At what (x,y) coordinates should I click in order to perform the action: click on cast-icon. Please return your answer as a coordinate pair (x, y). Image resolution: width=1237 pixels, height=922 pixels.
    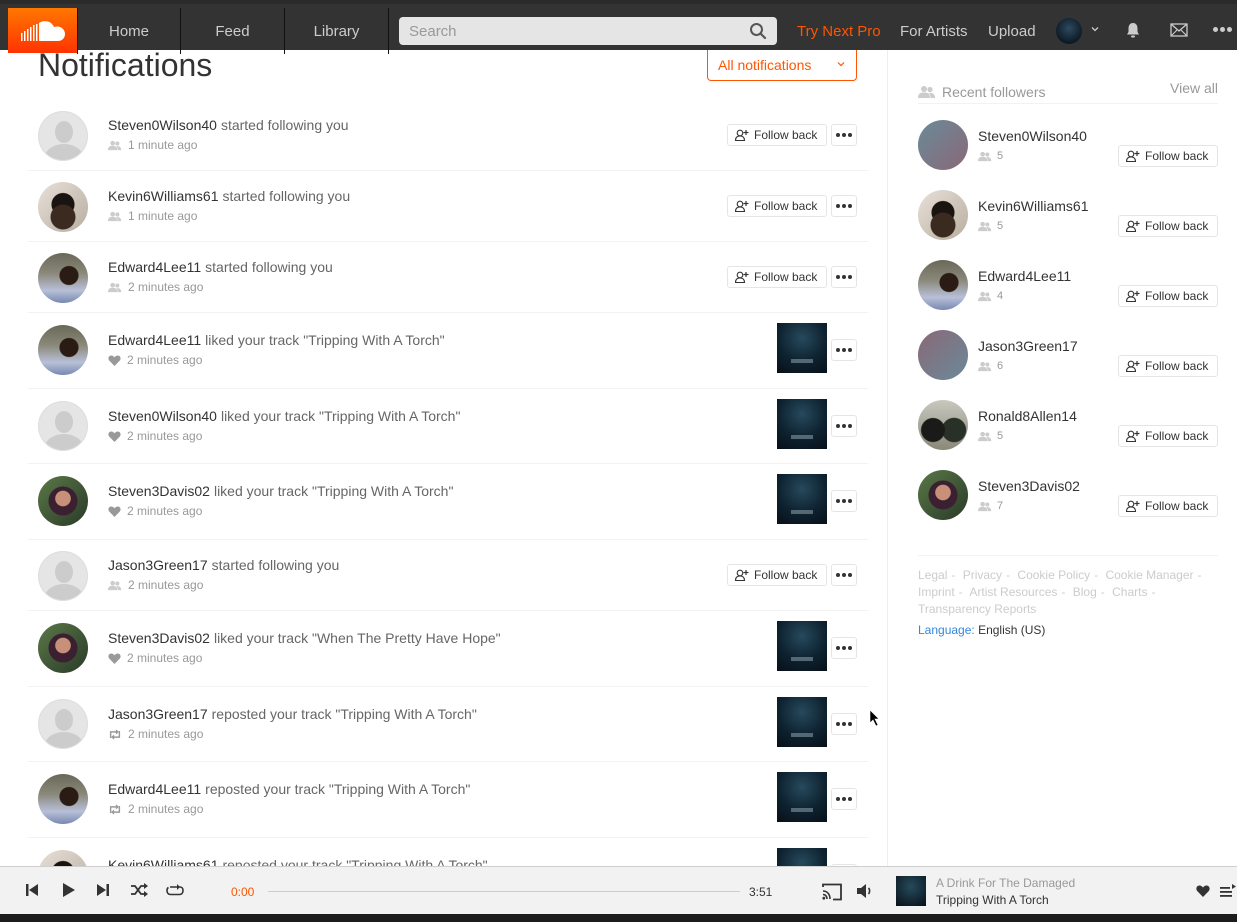
    Looking at the image, I should click on (832, 892).